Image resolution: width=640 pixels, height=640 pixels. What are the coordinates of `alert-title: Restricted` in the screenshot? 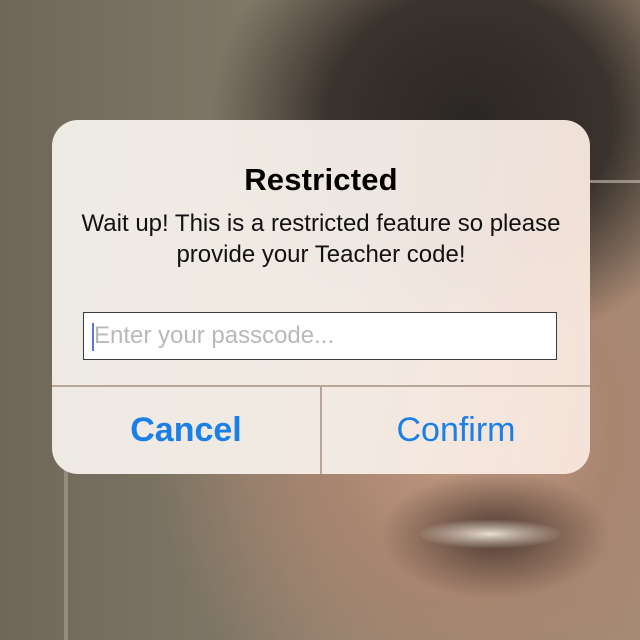 It's located at (321, 179).